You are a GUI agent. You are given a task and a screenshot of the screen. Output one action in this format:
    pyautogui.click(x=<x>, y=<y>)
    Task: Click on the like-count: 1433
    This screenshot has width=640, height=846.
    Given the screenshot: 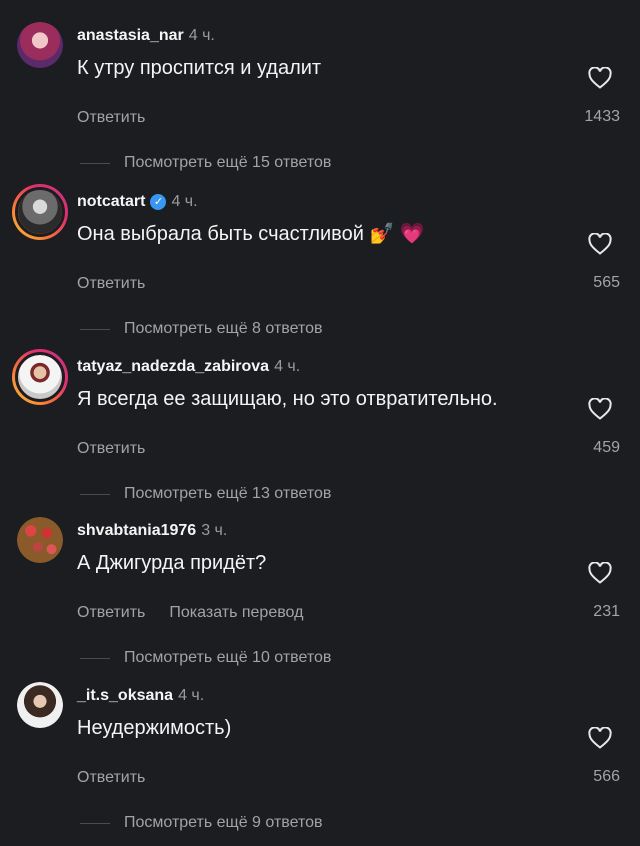 What is the action you would take?
    pyautogui.click(x=602, y=116)
    